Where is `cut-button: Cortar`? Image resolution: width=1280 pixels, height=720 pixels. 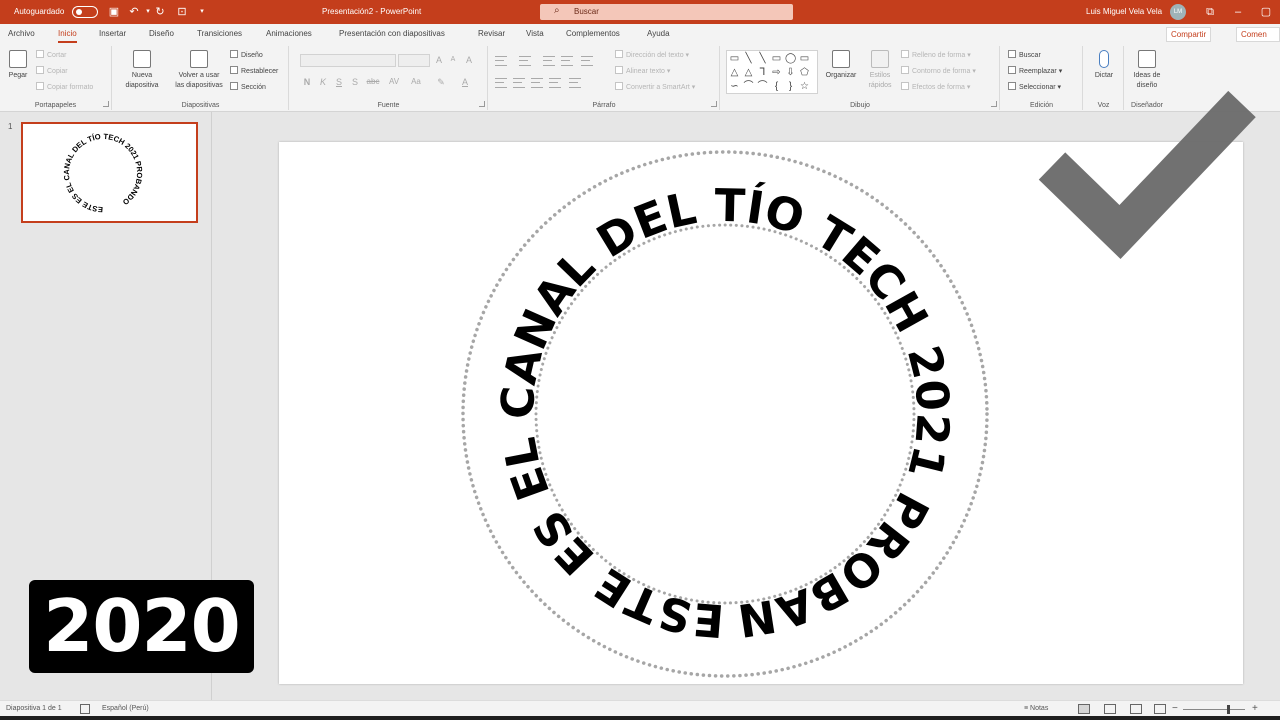
cut-button: Cortar is located at coordinates (51, 56).